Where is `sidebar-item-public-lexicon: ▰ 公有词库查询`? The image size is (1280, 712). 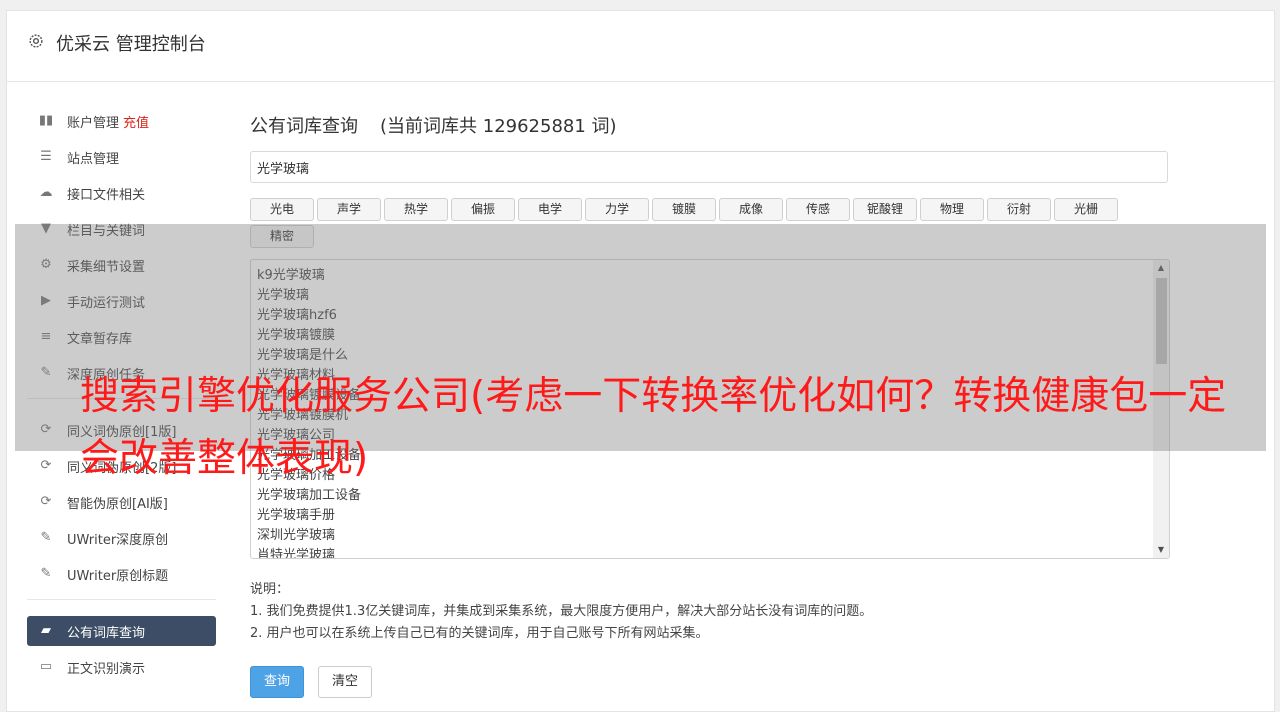 sidebar-item-public-lexicon: ▰ 公有词库查询 is located at coordinates (121, 631).